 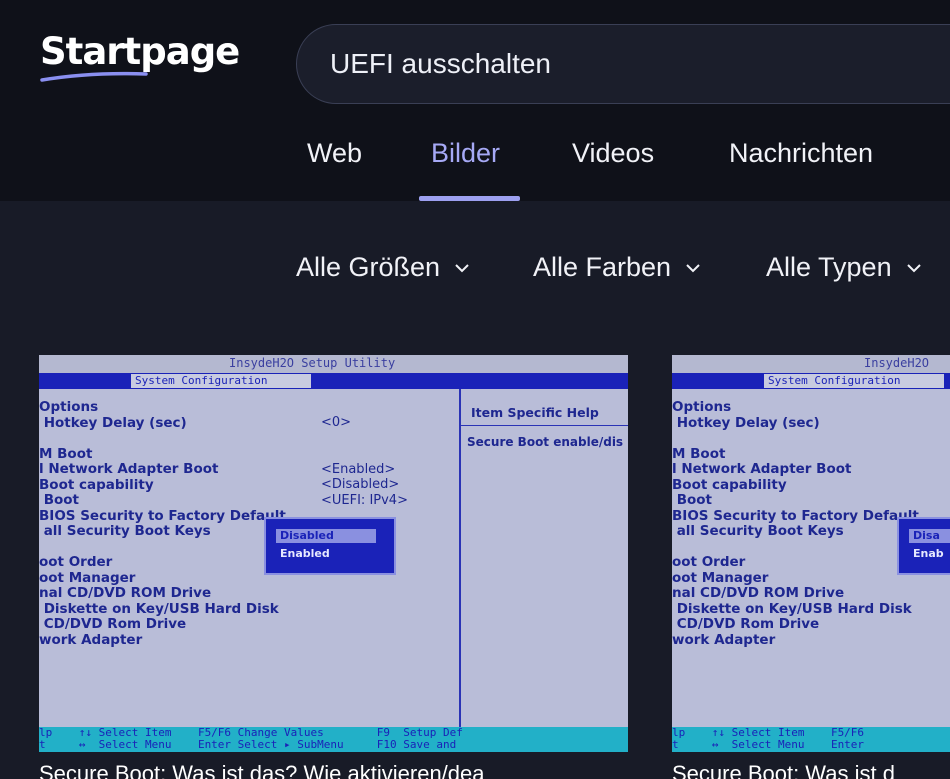 I want to click on tab-videos: Videos, so click(x=613, y=153).